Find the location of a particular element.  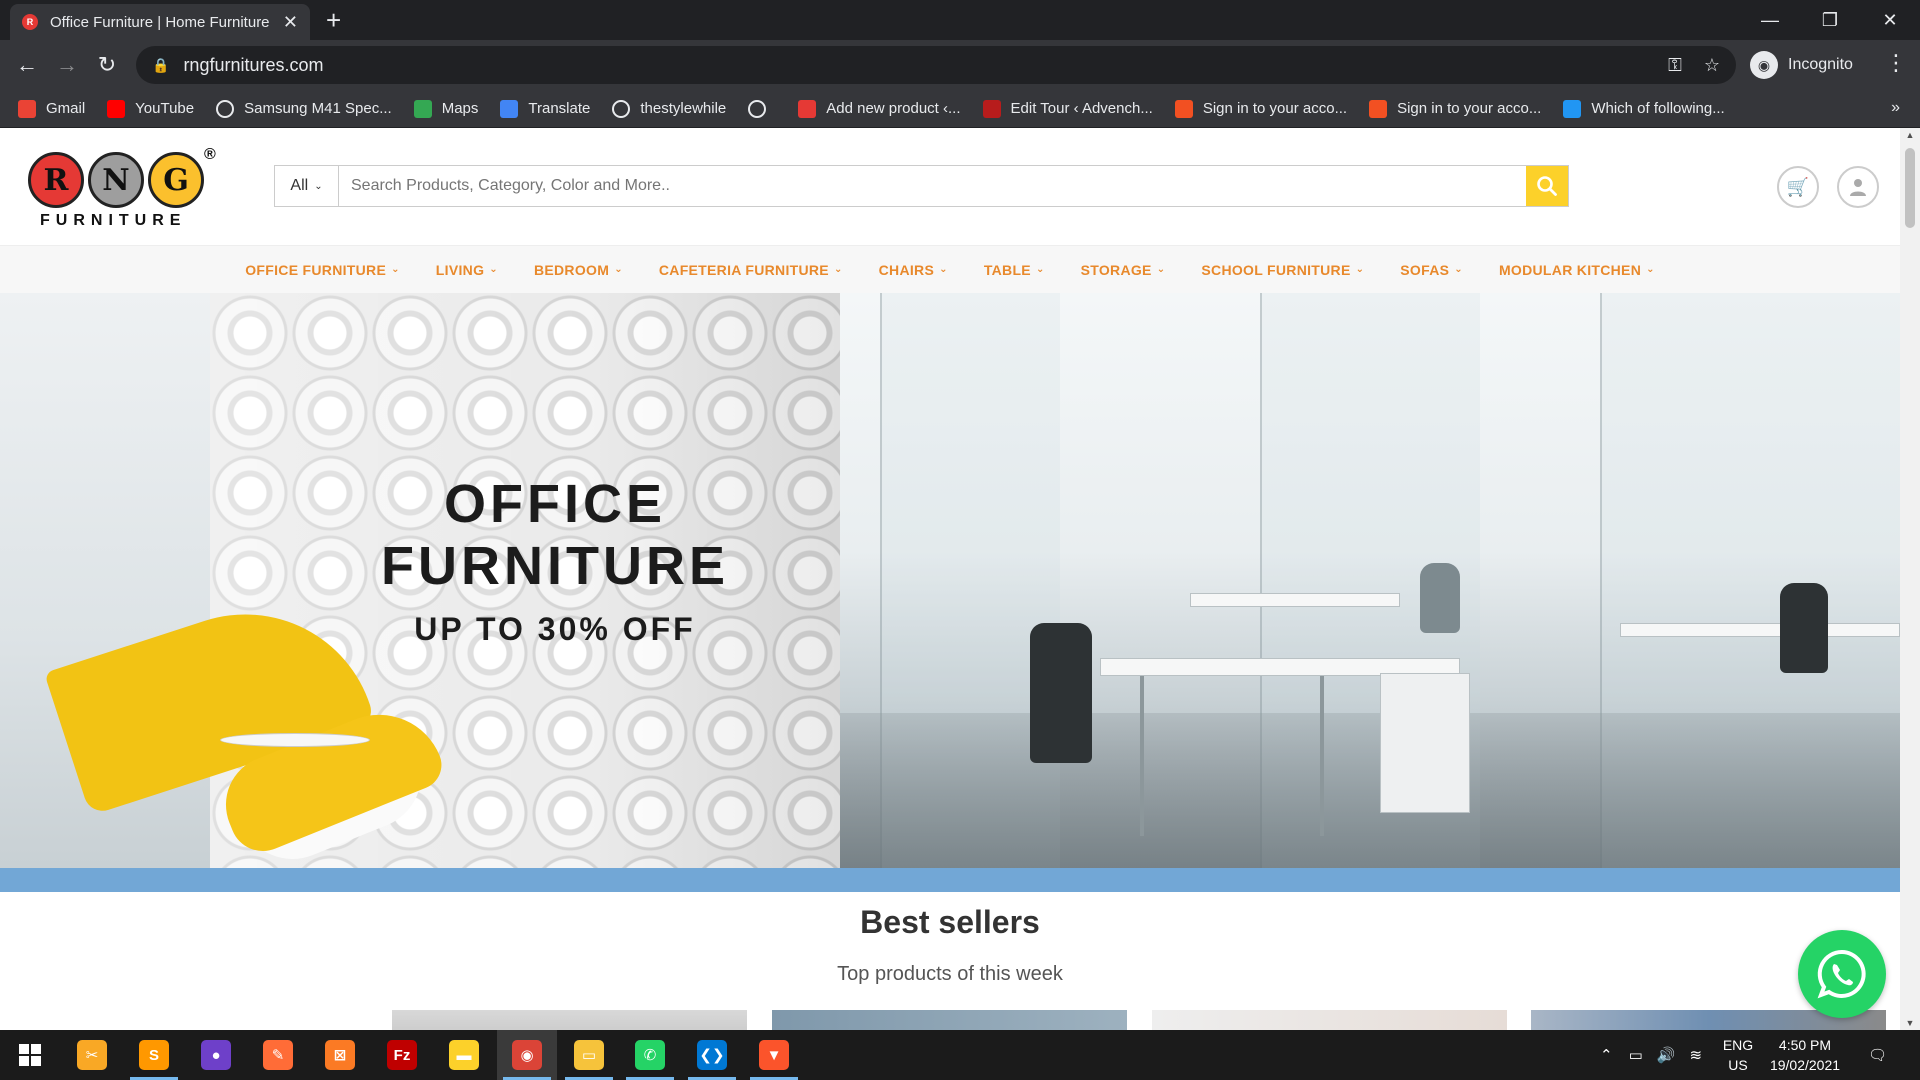

nav-item-bedroom: BEDROOM ⌄ is located at coordinates (578, 270).